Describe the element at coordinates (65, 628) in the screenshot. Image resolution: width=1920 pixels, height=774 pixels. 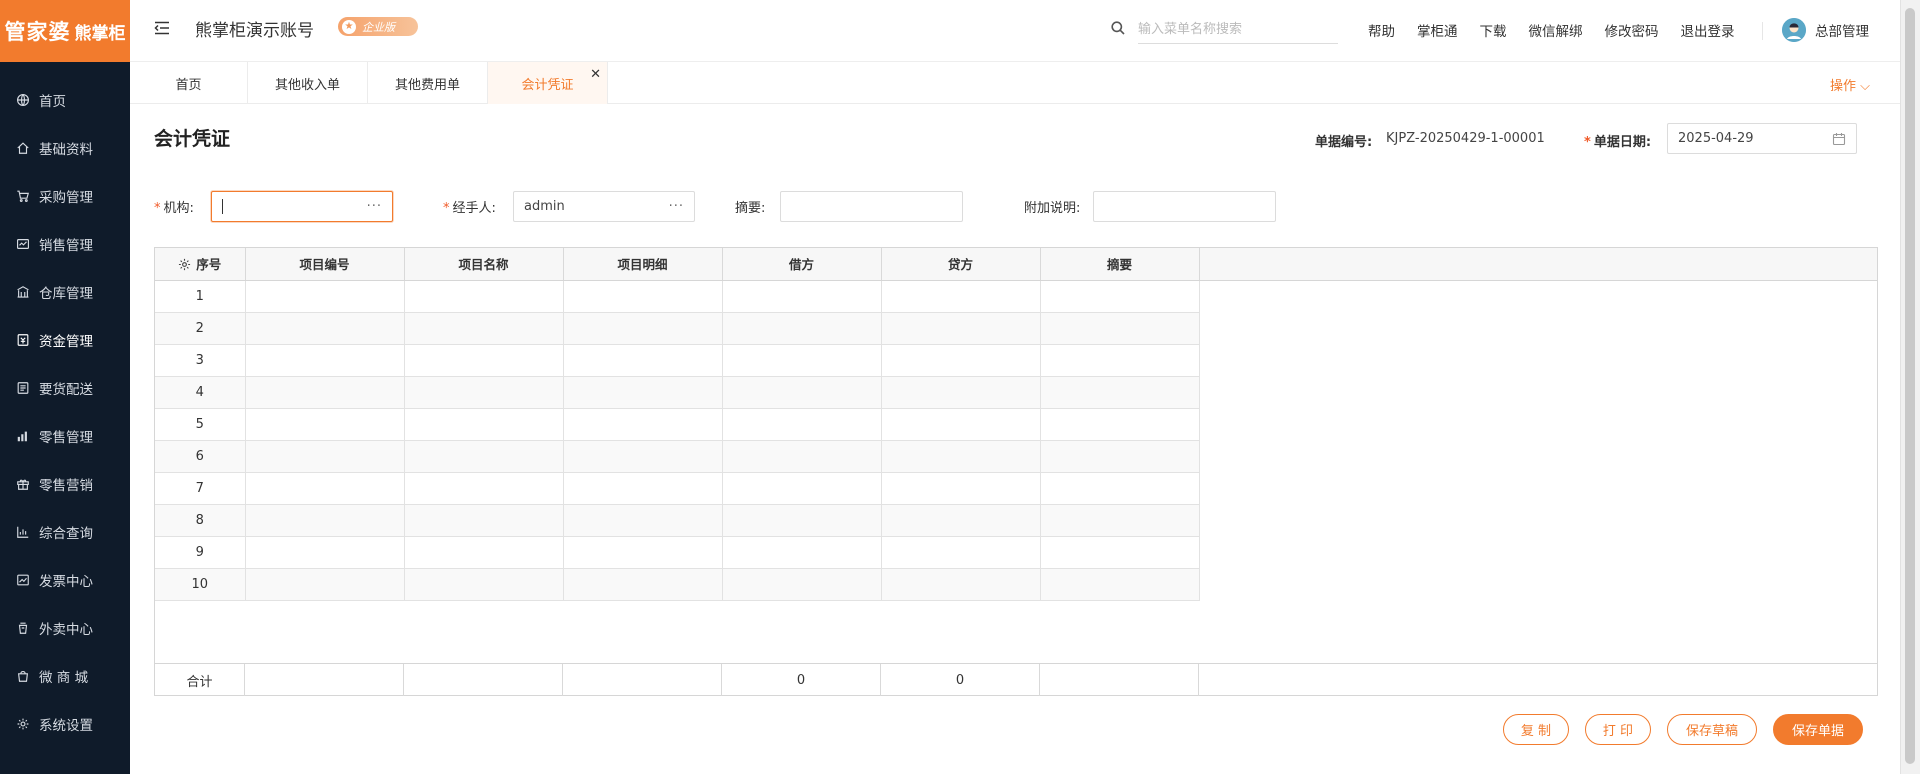
I see `sidebar-item-takeout: 外卖中心` at that location.